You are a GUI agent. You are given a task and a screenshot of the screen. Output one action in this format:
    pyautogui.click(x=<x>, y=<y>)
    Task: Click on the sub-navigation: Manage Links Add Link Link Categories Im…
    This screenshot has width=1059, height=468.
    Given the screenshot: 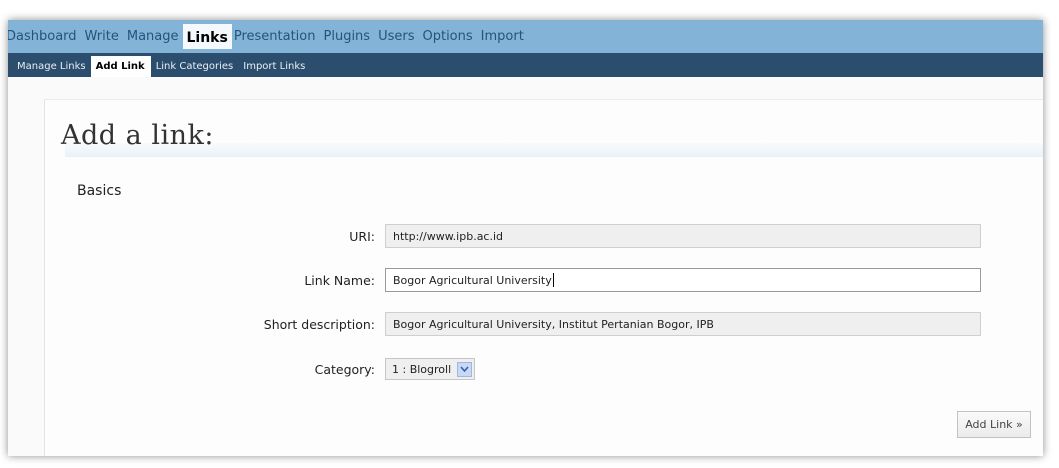 What is the action you would take?
    pyautogui.click(x=525, y=65)
    